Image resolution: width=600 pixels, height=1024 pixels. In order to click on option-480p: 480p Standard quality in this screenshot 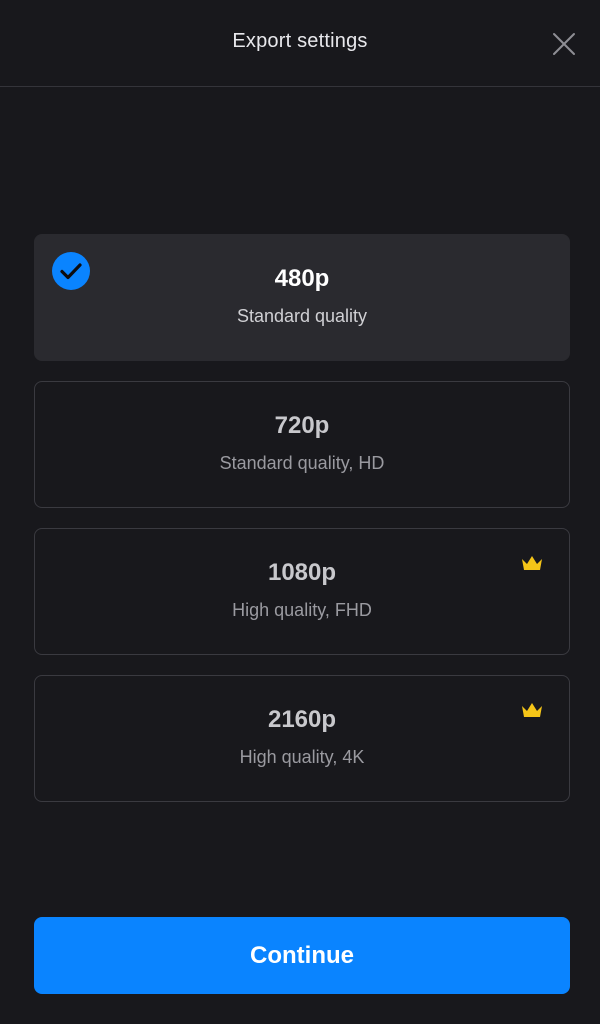, I will do `click(302, 297)`.